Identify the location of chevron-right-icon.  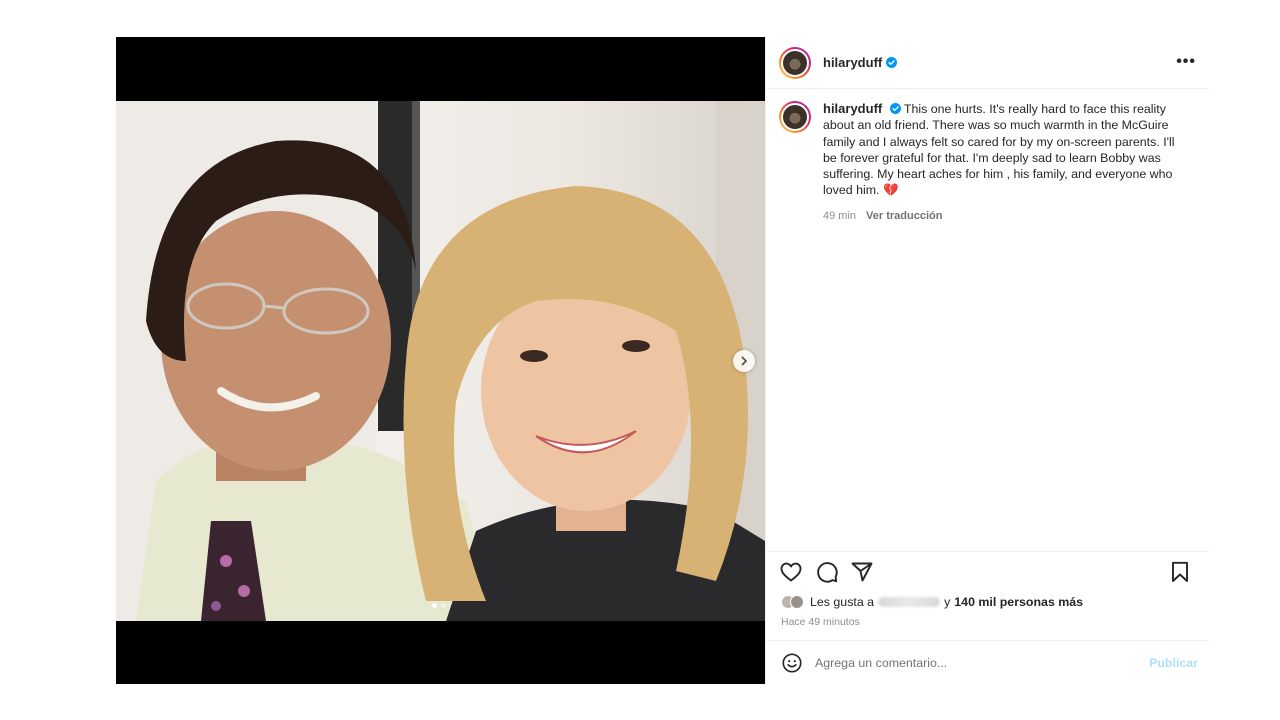
(744, 361).